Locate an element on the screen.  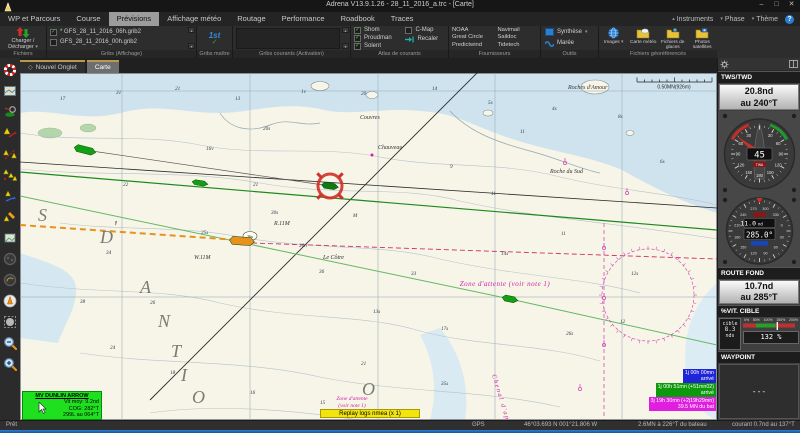
pointer-cone-icon is located at coordinates (10, 301).